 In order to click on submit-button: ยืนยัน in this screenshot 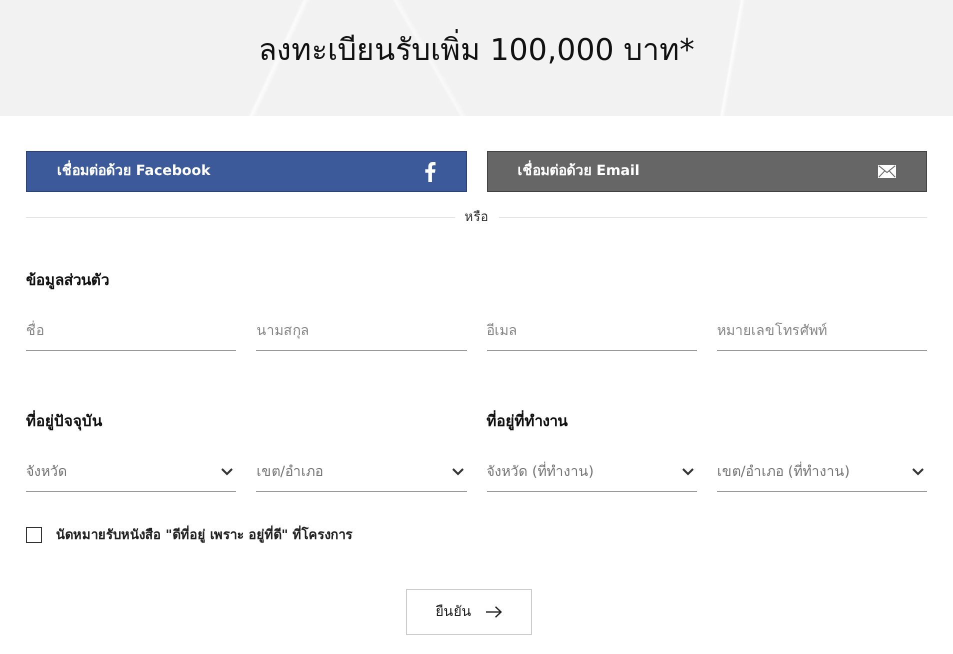, I will do `click(469, 612)`.